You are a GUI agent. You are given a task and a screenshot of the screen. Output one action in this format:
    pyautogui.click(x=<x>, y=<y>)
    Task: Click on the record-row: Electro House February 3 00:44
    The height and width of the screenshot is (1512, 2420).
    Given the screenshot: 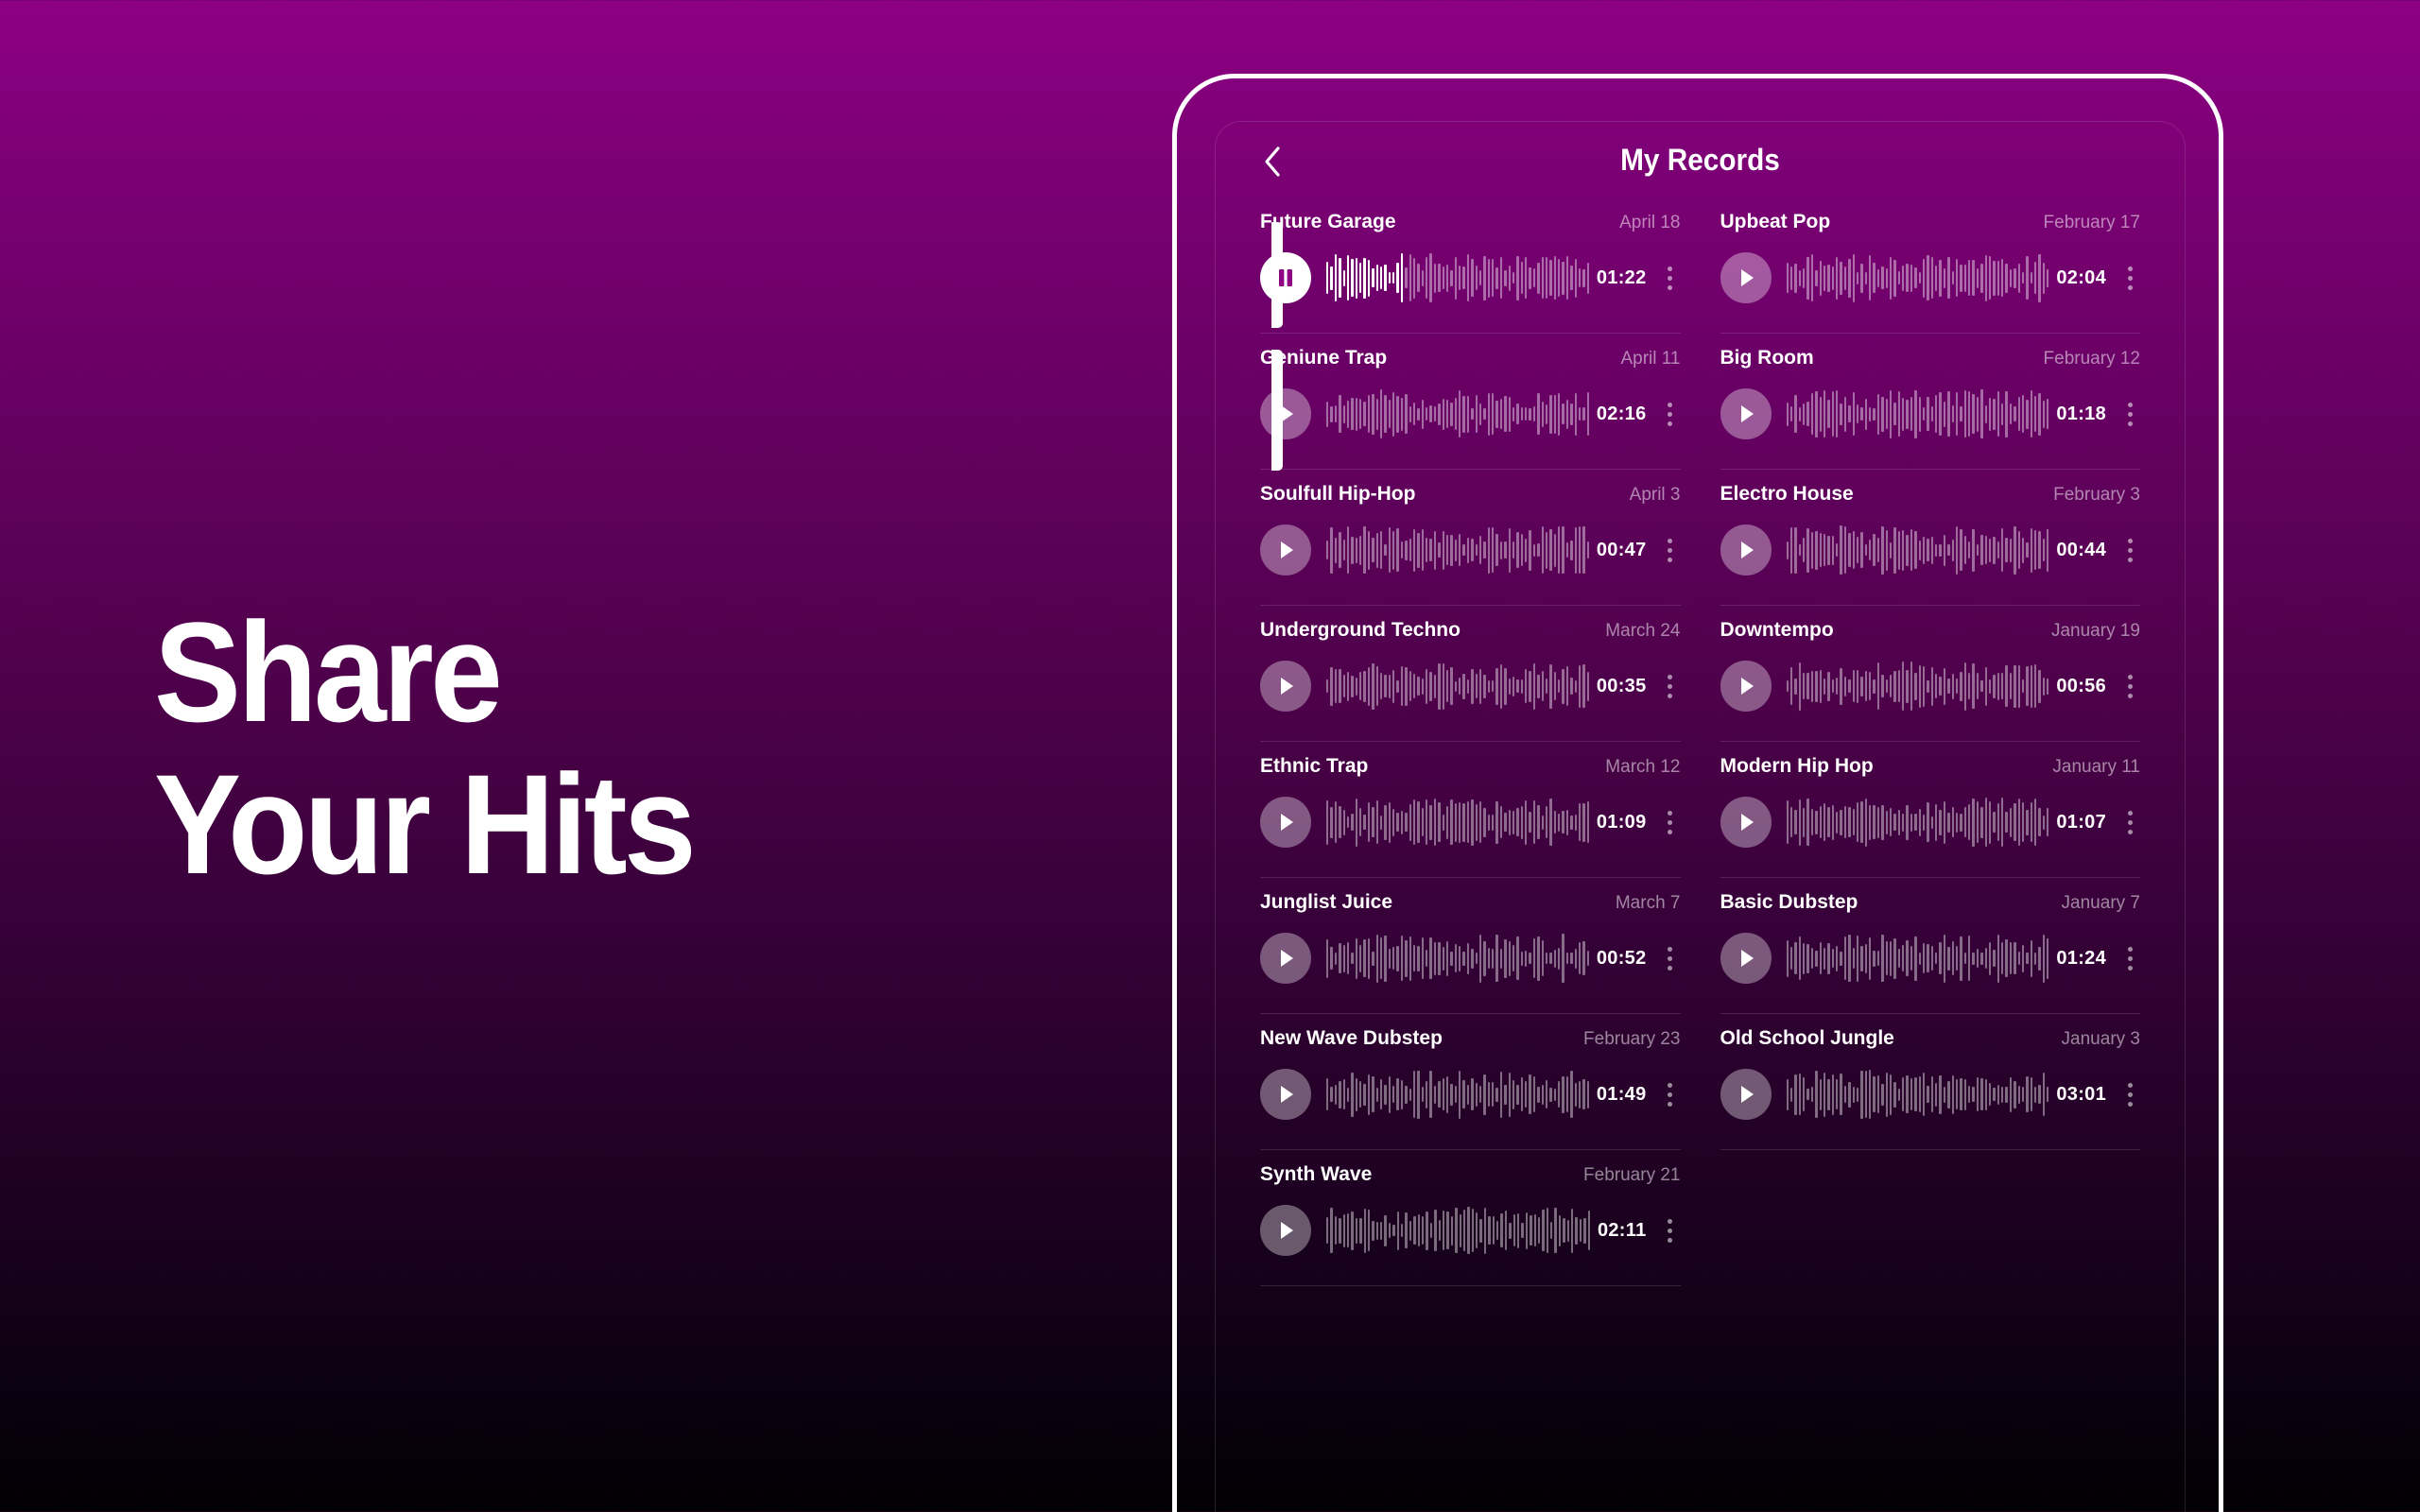 What is the action you would take?
    pyautogui.click(x=1930, y=538)
    